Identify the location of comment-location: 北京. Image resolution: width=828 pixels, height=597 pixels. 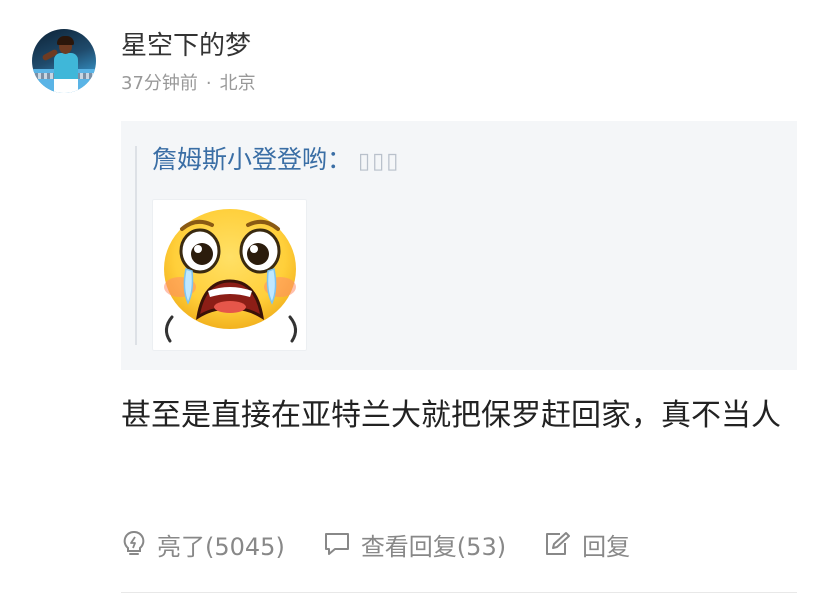
(237, 83).